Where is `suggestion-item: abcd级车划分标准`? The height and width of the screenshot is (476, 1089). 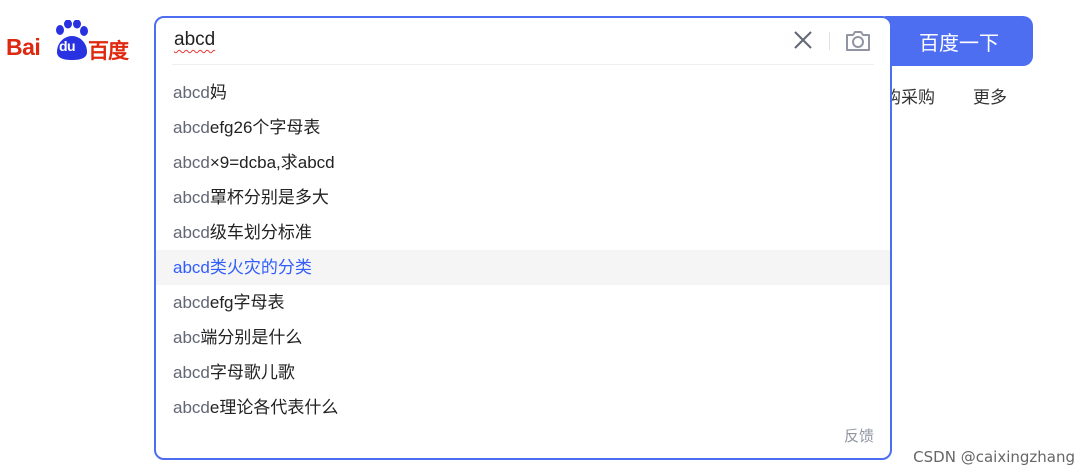 suggestion-item: abcd级车划分标准 is located at coordinates (523, 232).